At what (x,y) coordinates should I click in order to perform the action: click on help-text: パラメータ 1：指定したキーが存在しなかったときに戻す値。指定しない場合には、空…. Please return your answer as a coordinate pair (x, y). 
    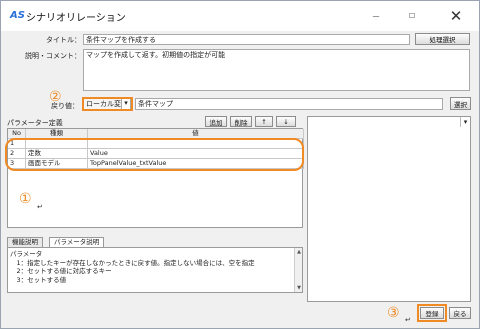
    Looking at the image, I should click on (132, 267).